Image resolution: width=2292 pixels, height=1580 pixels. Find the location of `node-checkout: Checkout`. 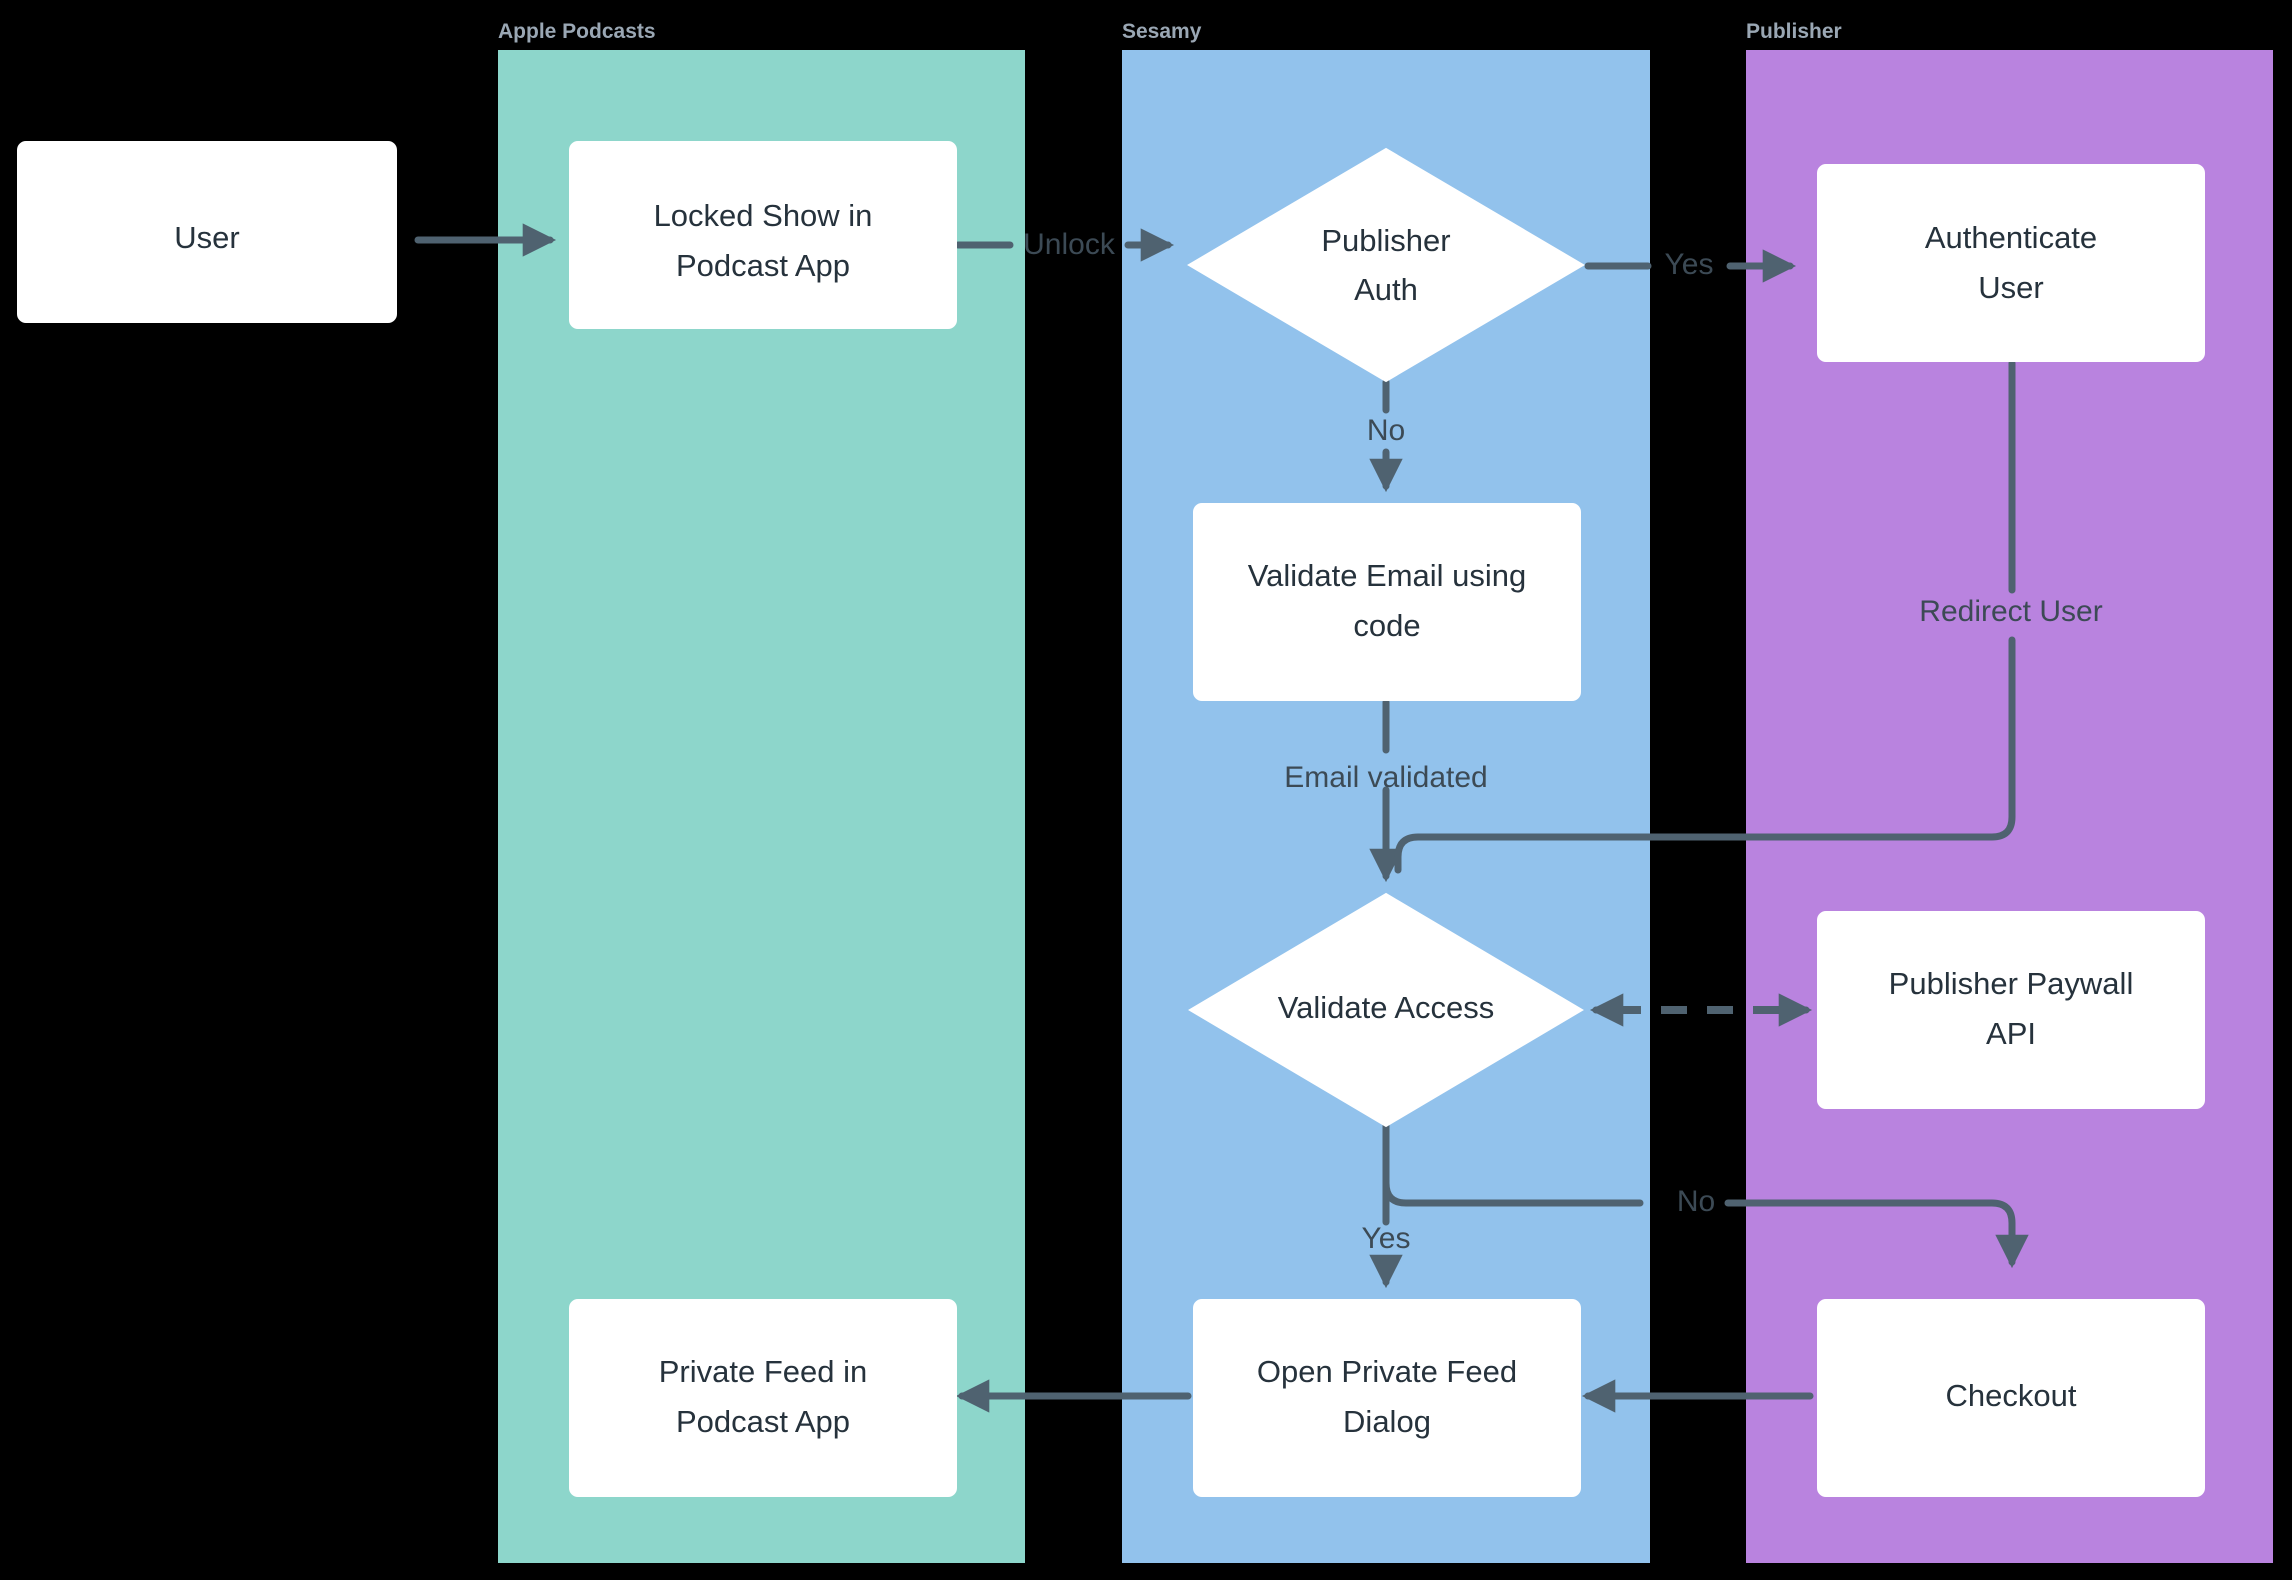

node-checkout: Checkout is located at coordinates (2011, 1398).